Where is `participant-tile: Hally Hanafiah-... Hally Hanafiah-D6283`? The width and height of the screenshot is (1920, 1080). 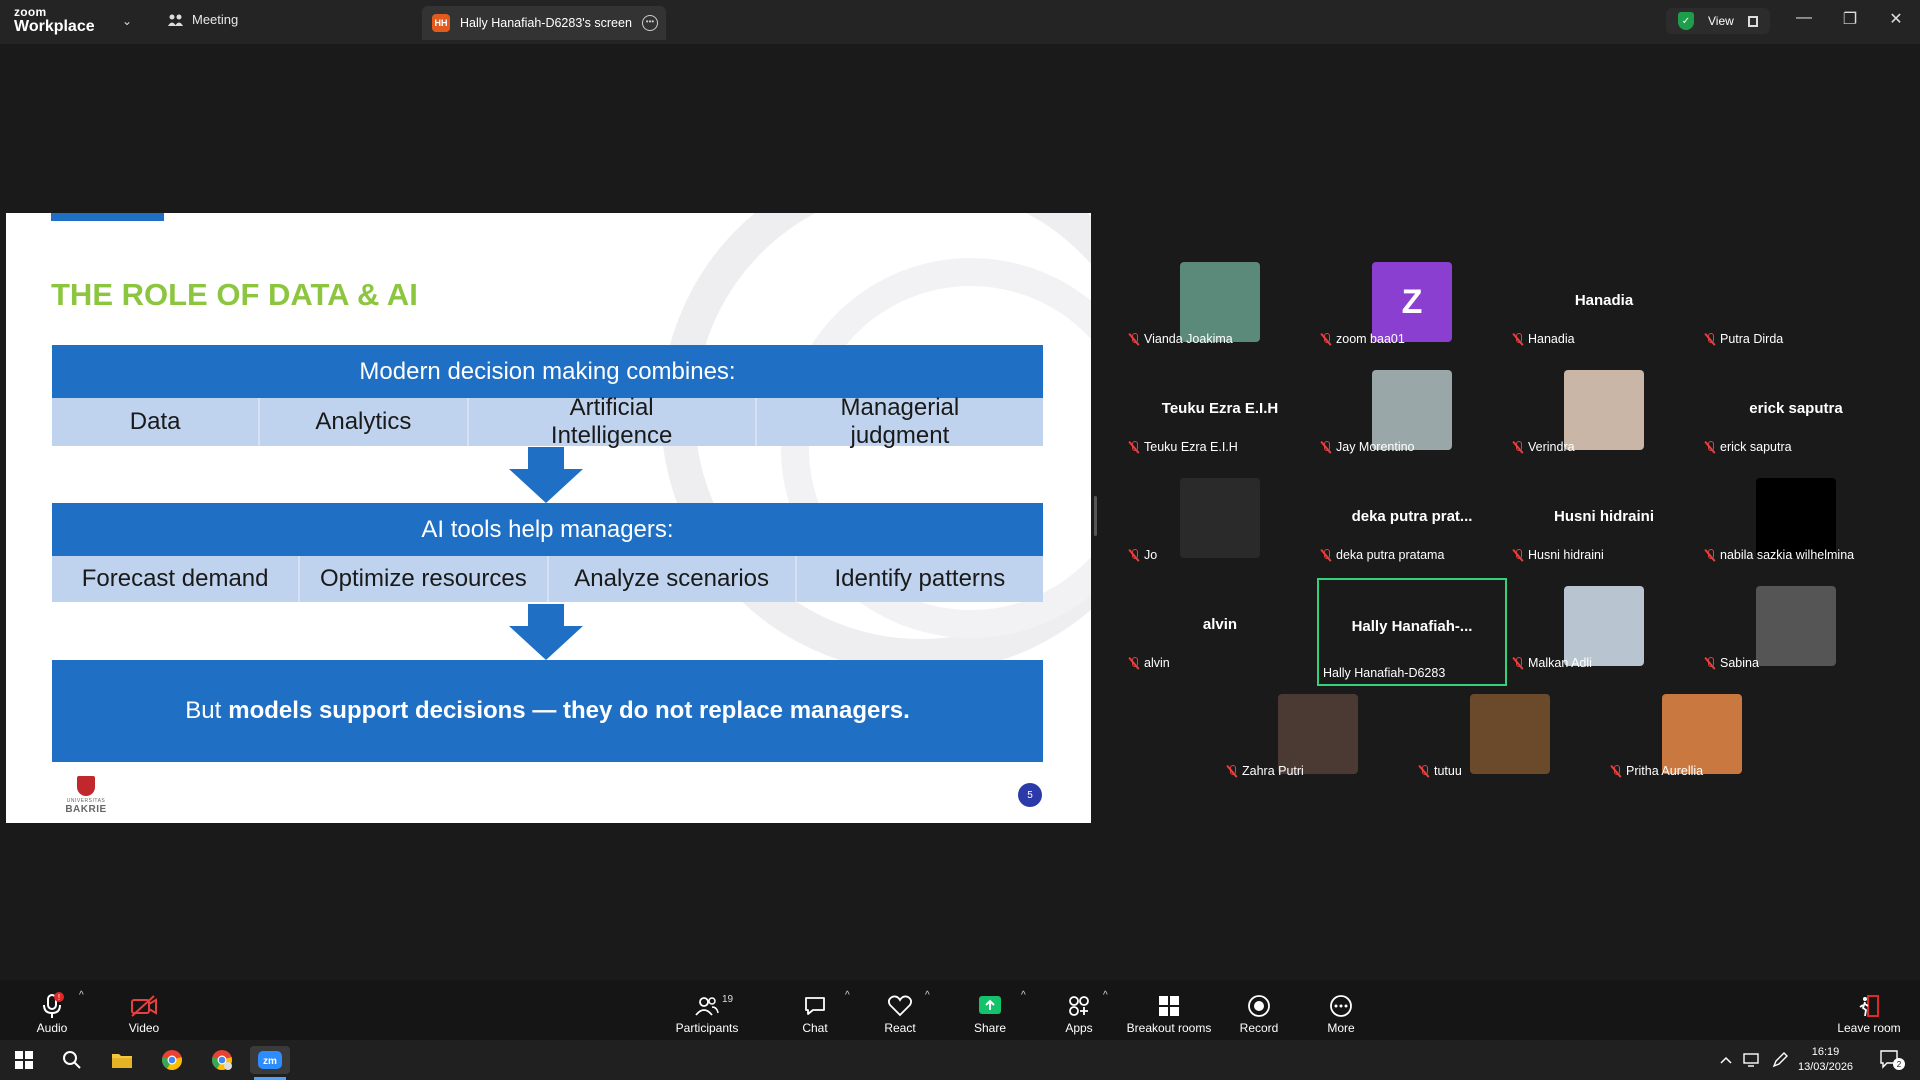 participant-tile: Hally Hanafiah-... Hally Hanafiah-D6283 is located at coordinates (1412, 632).